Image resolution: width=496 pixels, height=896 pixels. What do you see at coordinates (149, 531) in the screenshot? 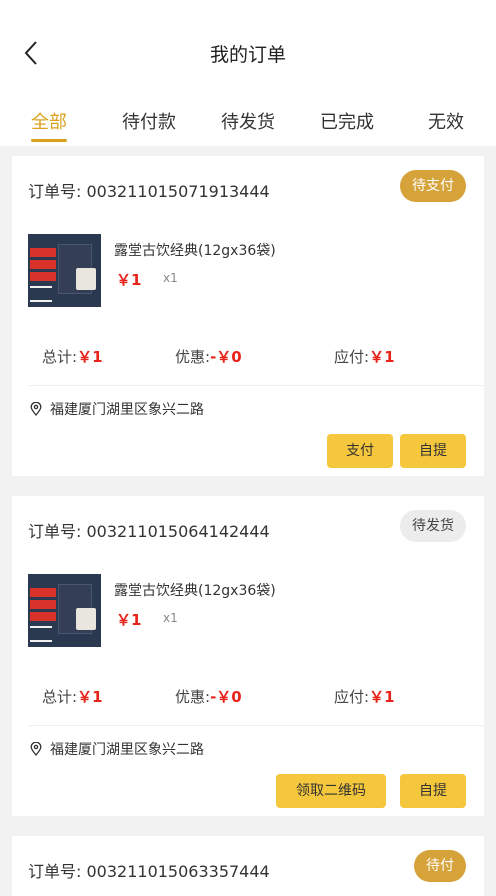
I see `order-number: 订单号: 003211015064142444` at bounding box center [149, 531].